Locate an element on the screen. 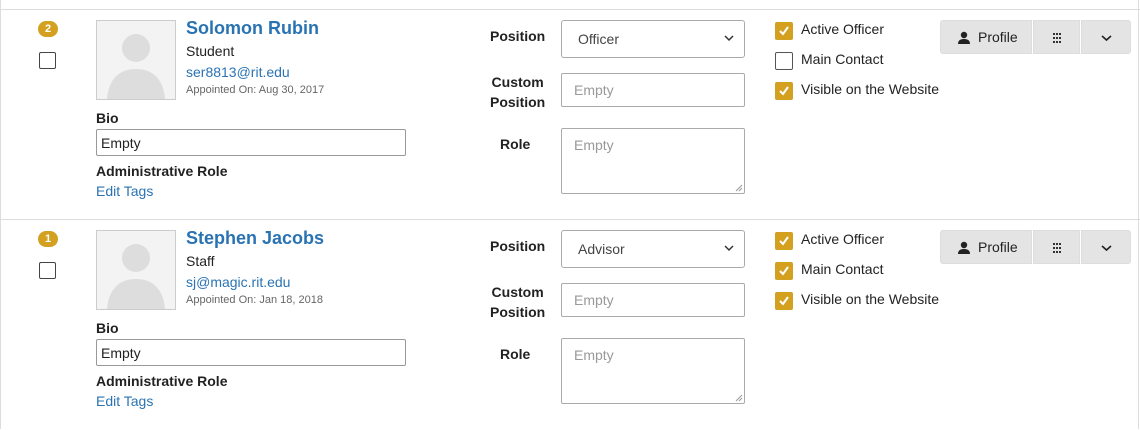 The image size is (1140, 430). appointed-date: Appointed On: Jan 18, 2018 is located at coordinates (254, 300).